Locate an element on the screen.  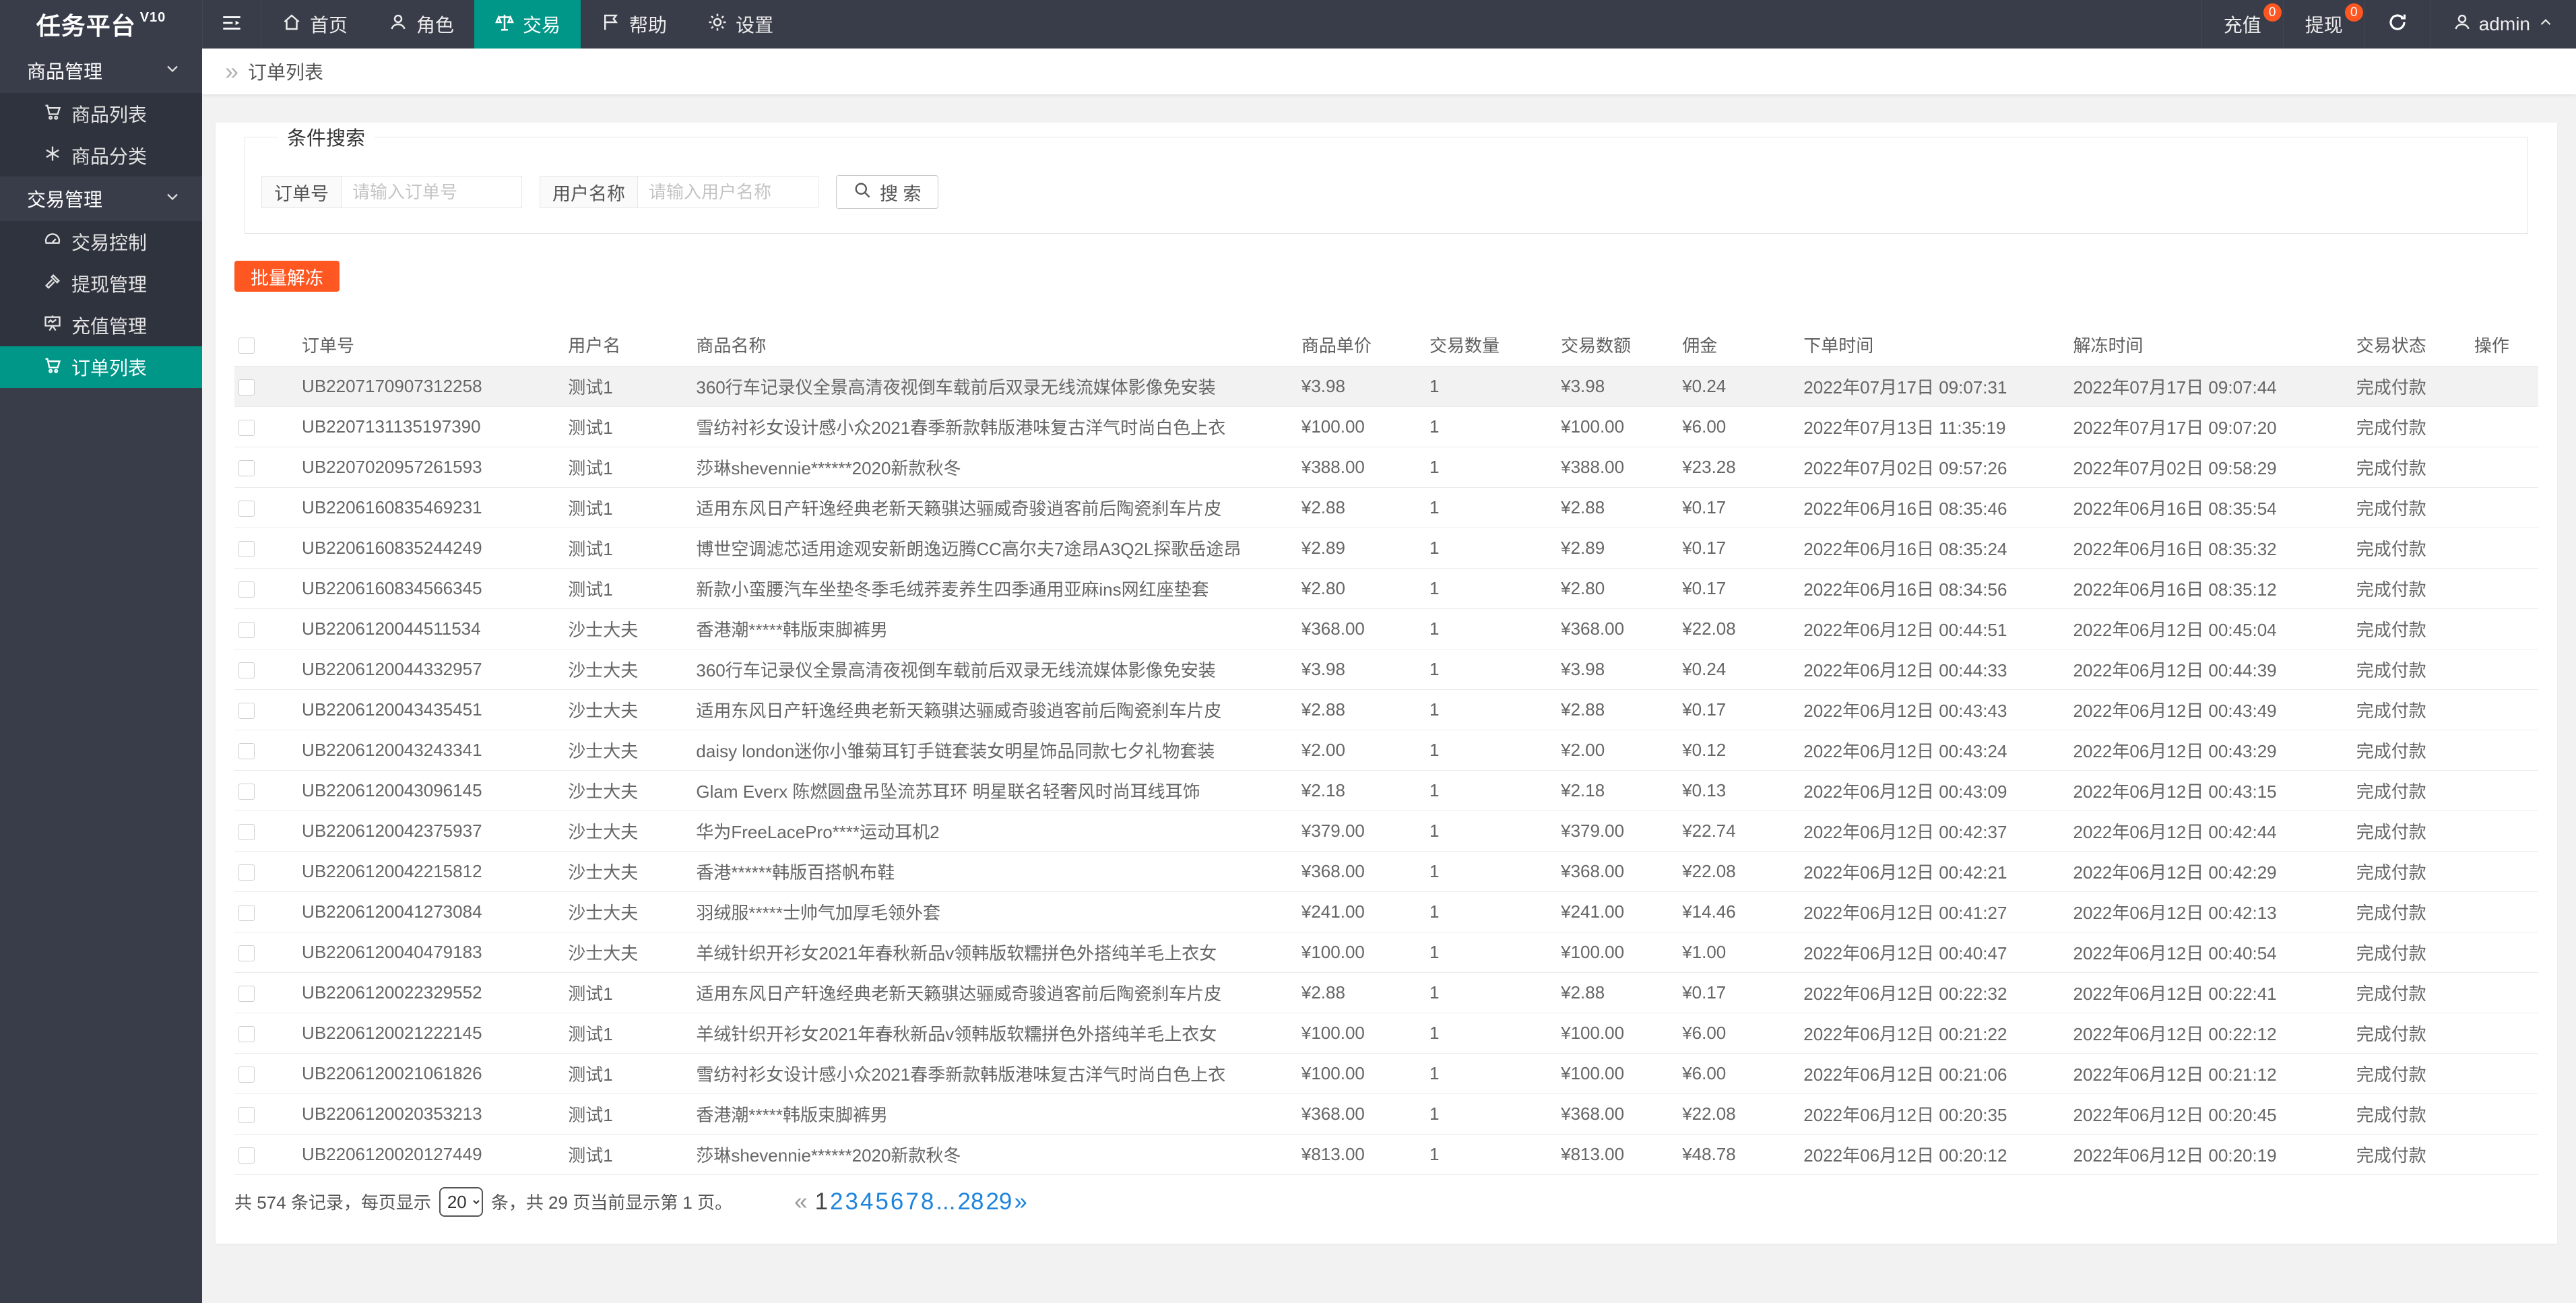
order-no-cell: UB2206120042375937 is located at coordinates (429, 831).